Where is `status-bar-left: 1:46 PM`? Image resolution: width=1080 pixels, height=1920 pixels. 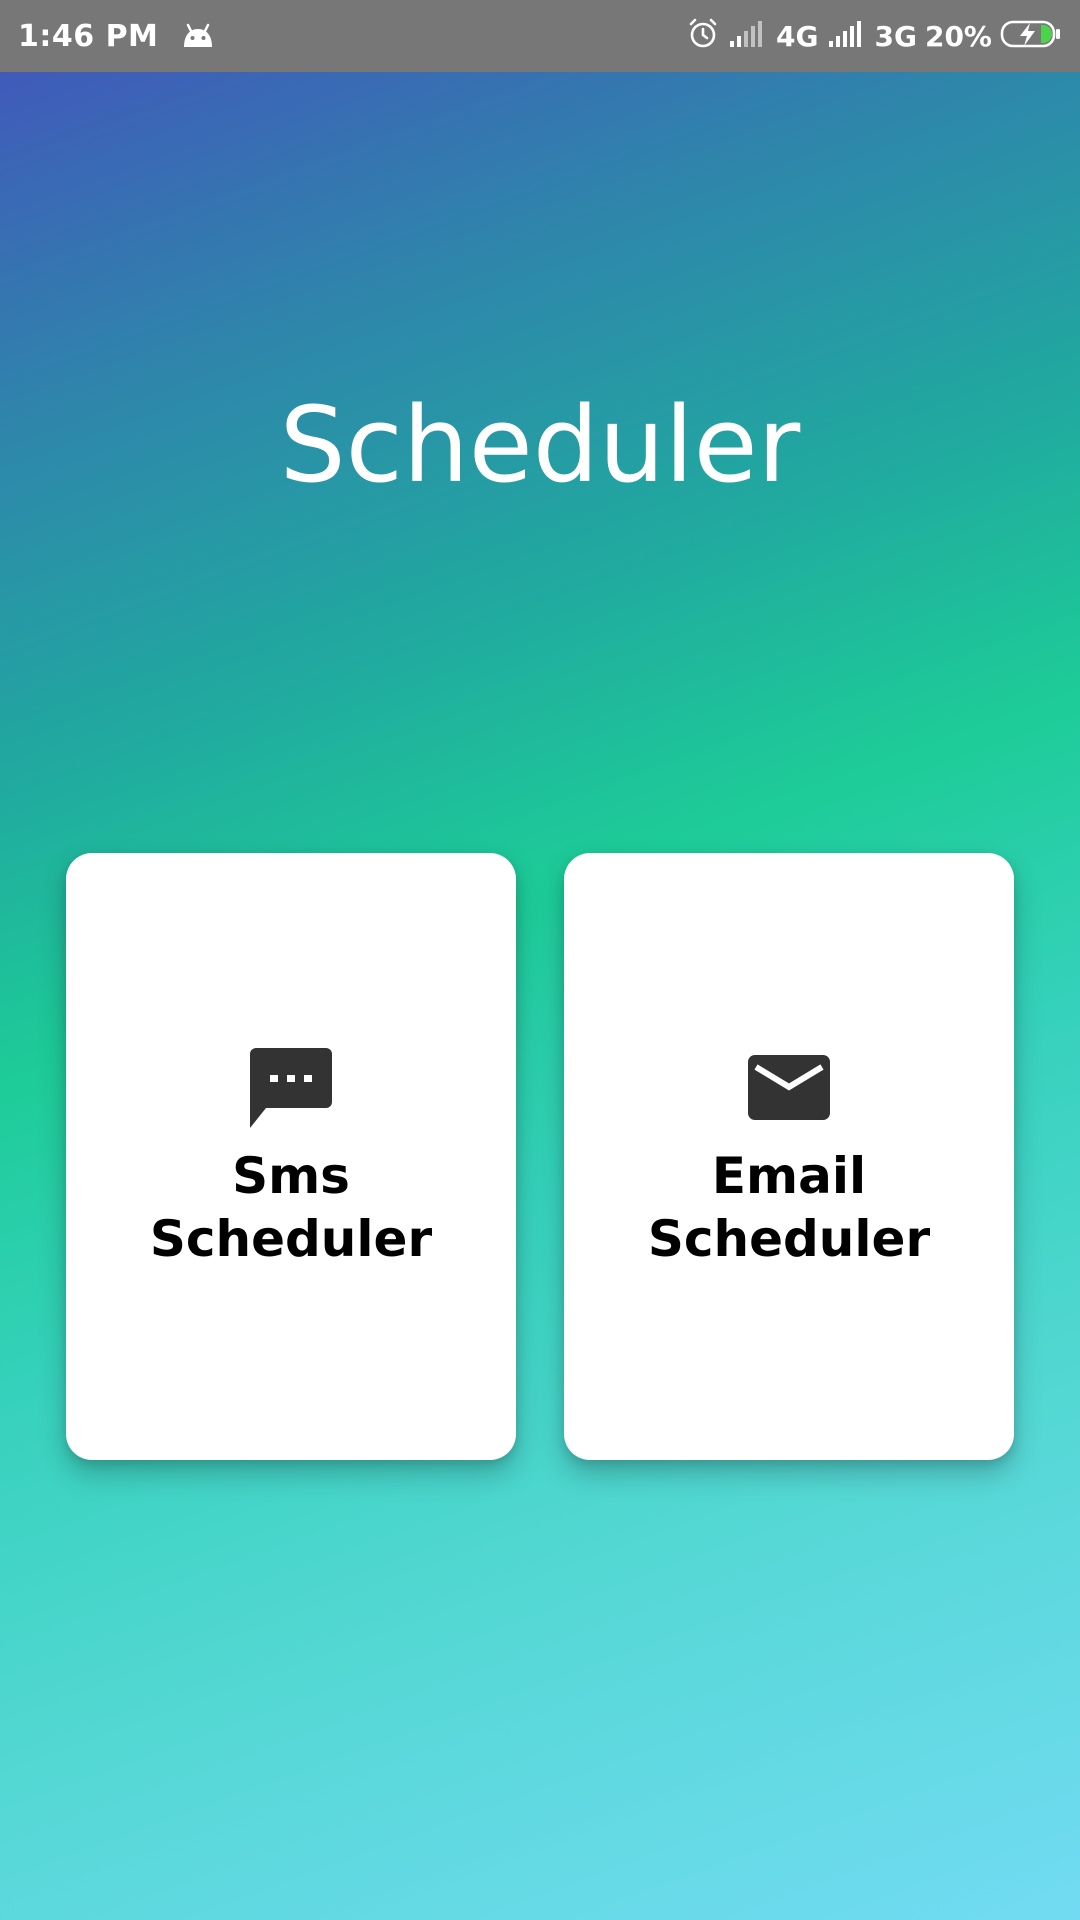
status-bar-left: 1:46 PM is located at coordinates (117, 36).